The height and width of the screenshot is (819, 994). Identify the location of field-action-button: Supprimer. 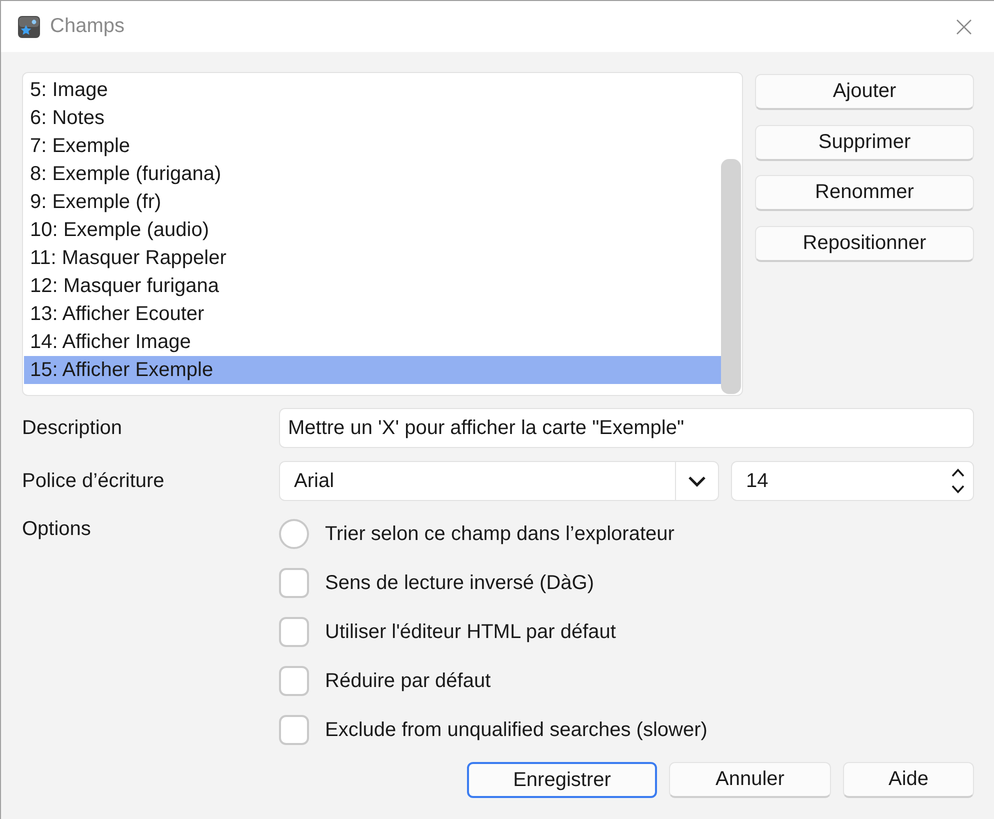
(864, 142).